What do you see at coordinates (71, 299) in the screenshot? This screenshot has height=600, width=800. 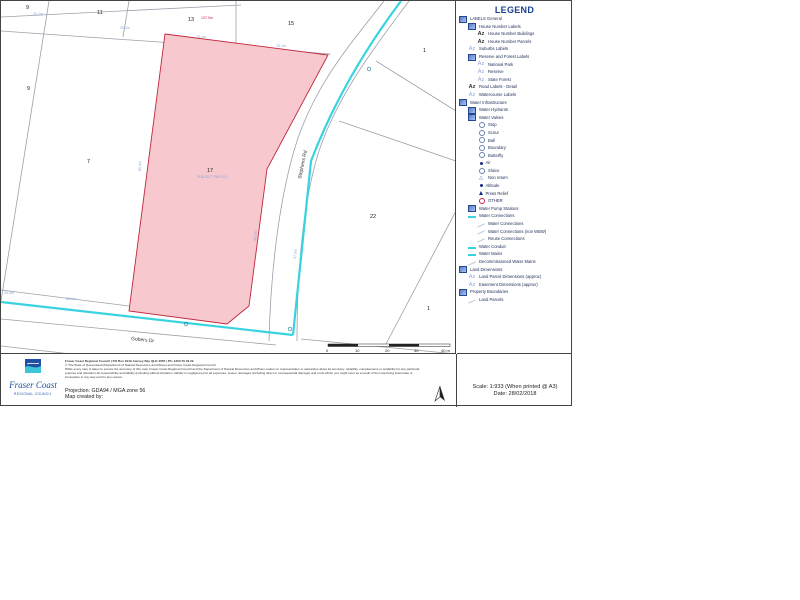 I see `dimension-label: 60.0m` at bounding box center [71, 299].